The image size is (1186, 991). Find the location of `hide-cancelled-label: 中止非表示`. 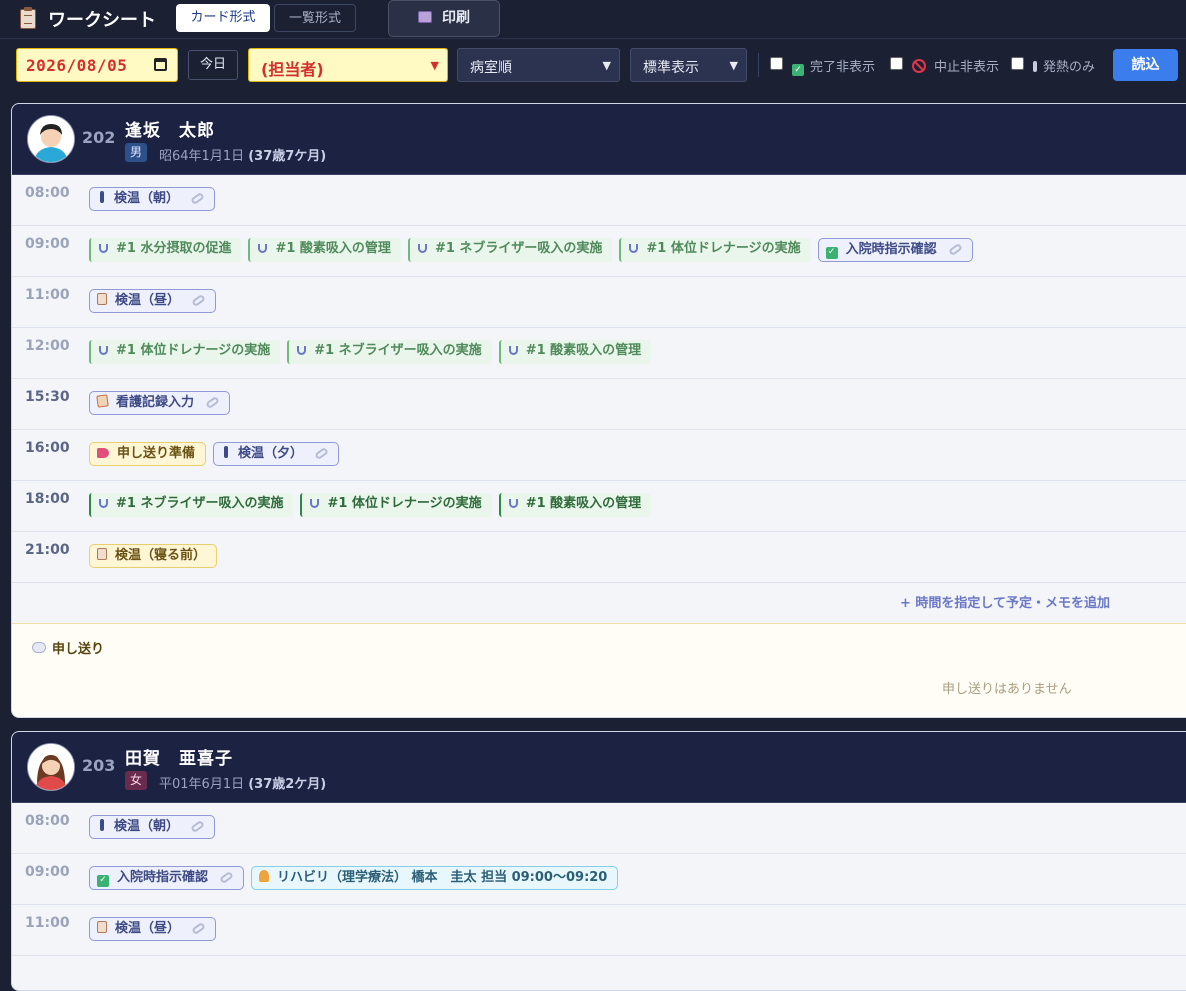

hide-cancelled-label: 中止非表示 is located at coordinates (955, 65).